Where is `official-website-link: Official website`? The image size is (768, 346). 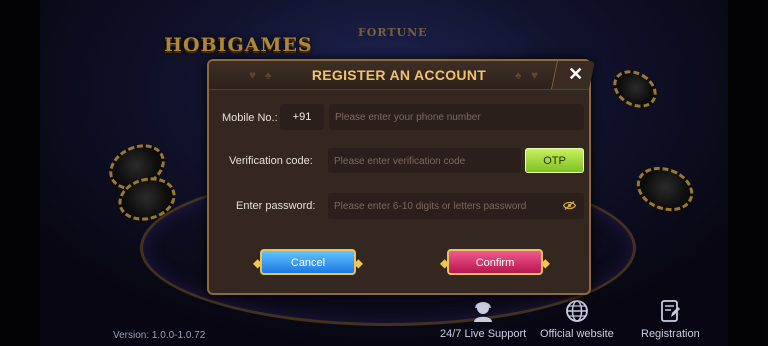
official-website-link: Official website is located at coordinates (577, 319).